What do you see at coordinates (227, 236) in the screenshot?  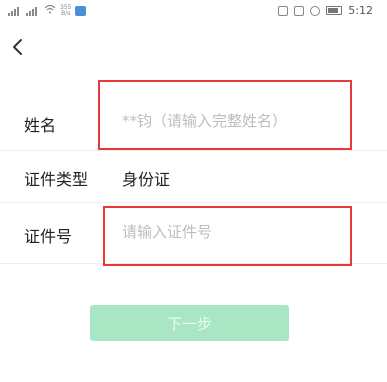 I see `id-number-input-highlight` at bounding box center [227, 236].